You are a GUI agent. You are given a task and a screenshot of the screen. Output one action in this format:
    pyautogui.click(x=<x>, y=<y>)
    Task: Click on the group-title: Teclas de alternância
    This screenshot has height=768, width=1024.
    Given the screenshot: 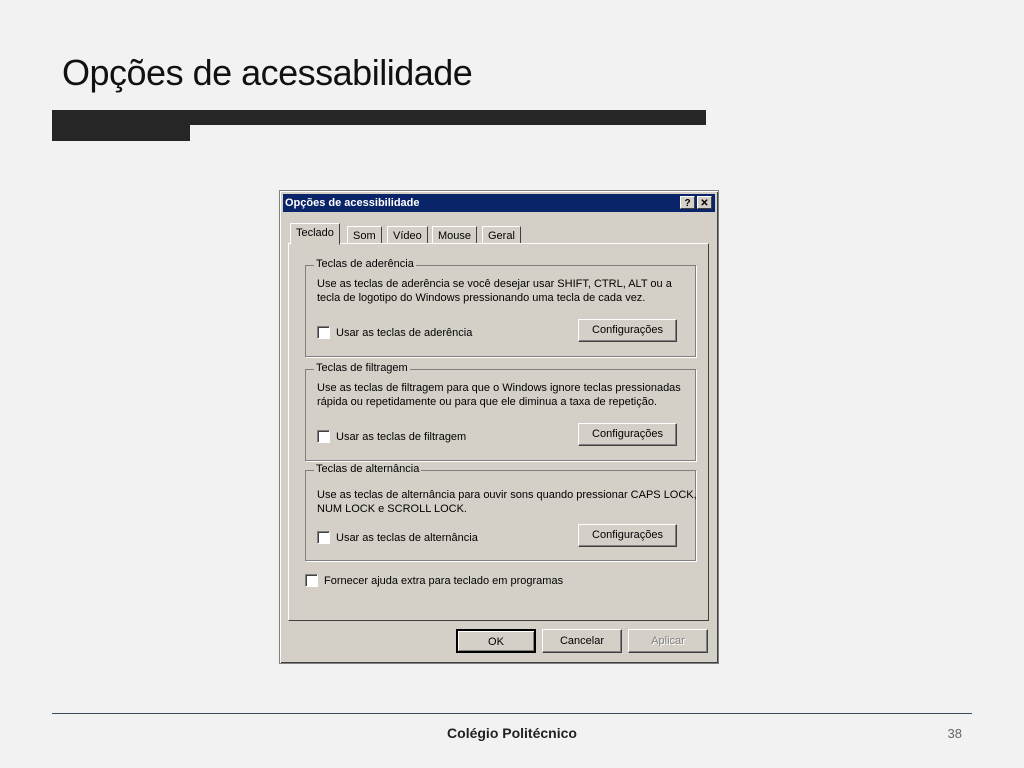 What is the action you would take?
    pyautogui.click(x=368, y=469)
    